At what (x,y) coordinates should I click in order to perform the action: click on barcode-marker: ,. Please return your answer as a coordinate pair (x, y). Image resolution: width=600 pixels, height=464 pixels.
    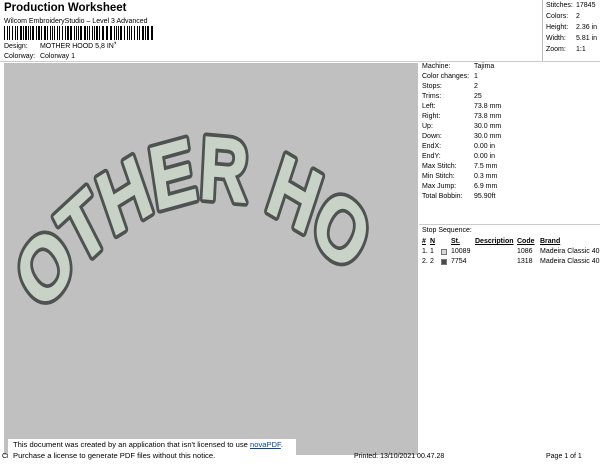
    Looking at the image, I should click on (115, 40).